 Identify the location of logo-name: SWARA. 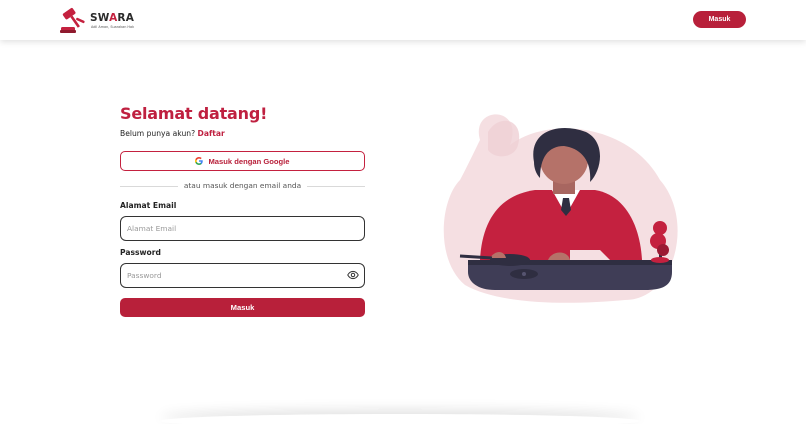
(112, 18).